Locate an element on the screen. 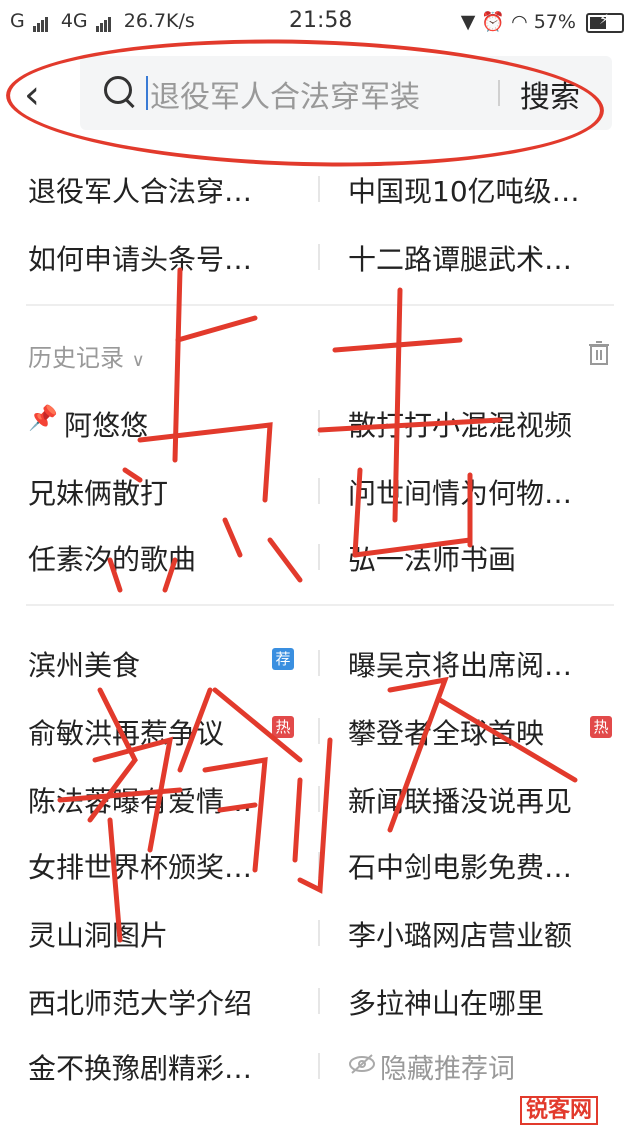  watermark-logo: 锐客网 is located at coordinates (559, 1108).